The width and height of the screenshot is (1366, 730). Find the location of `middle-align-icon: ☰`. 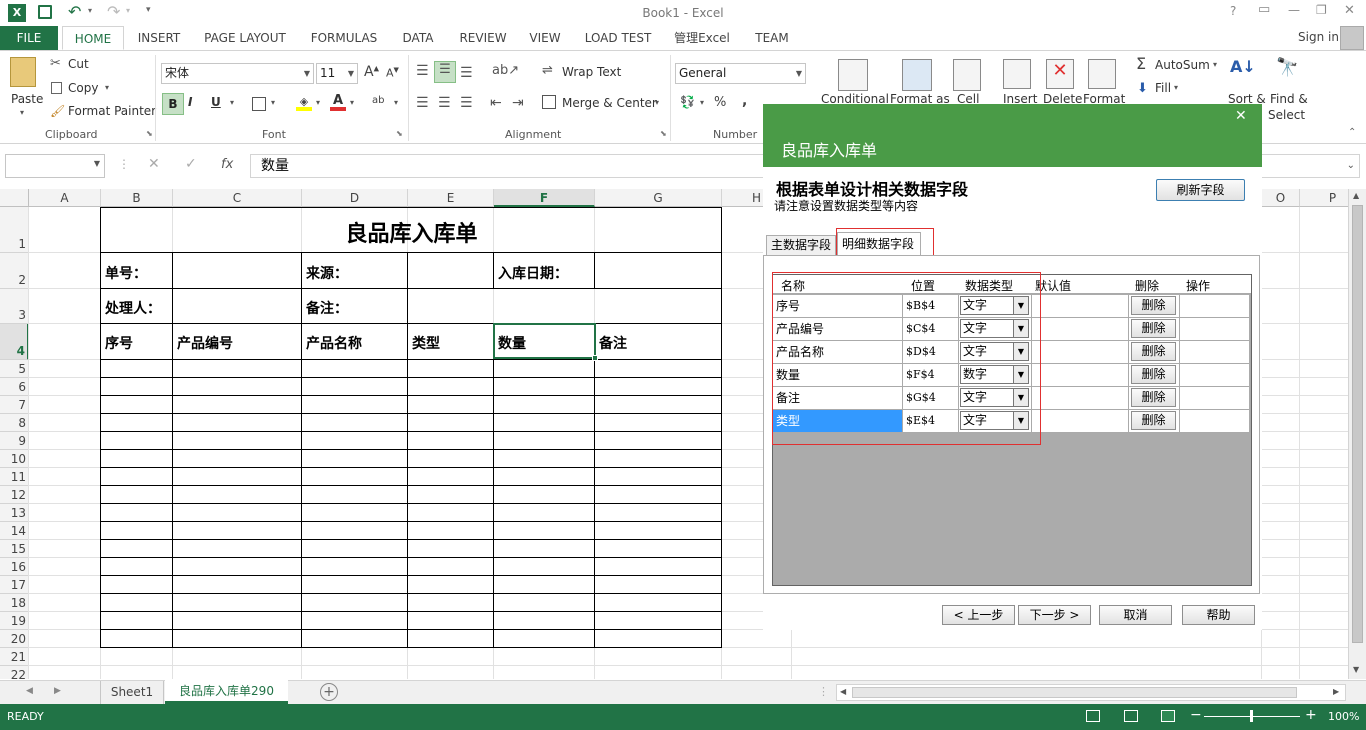

middle-align-icon: ☰ is located at coordinates (445, 72).